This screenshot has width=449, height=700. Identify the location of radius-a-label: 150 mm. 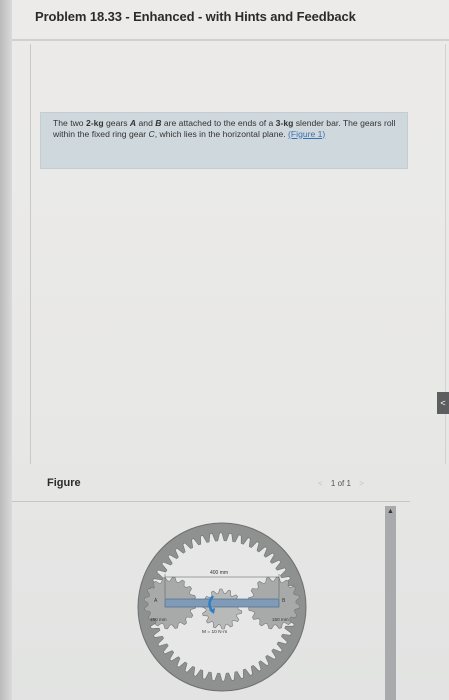
(158, 619).